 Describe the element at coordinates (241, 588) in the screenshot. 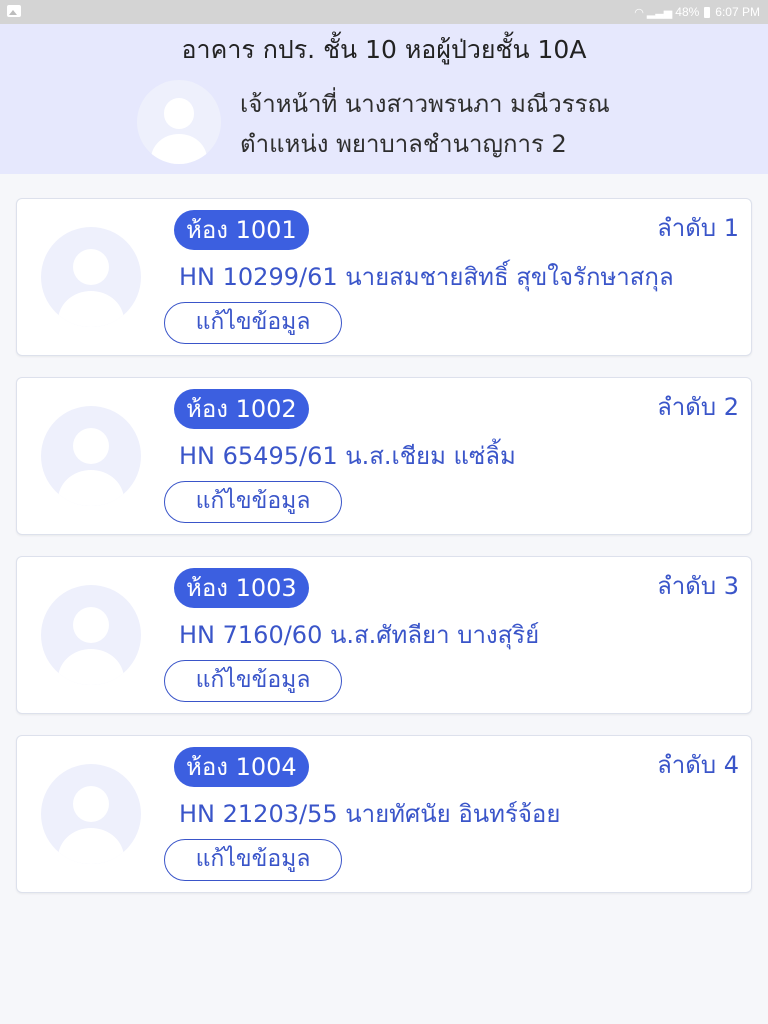

I see `room-badge: ห้อง 1003` at that location.